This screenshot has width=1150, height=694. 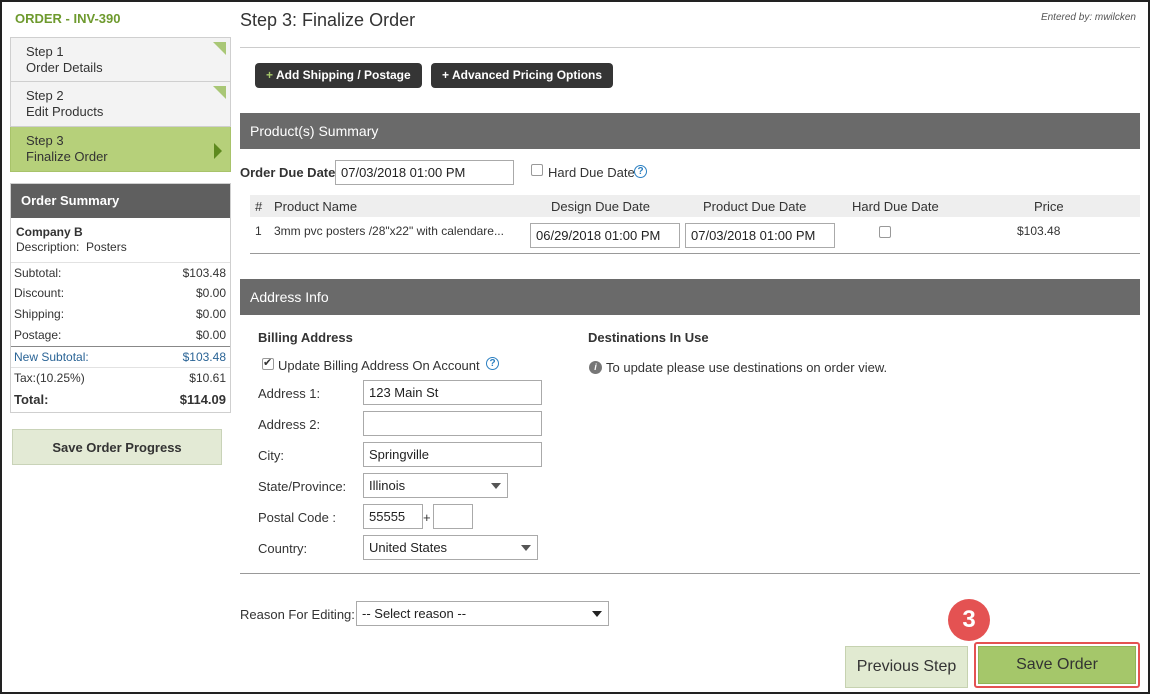 What do you see at coordinates (648, 337) in the screenshot?
I see `destinations-heading: Destinations In Use` at bounding box center [648, 337].